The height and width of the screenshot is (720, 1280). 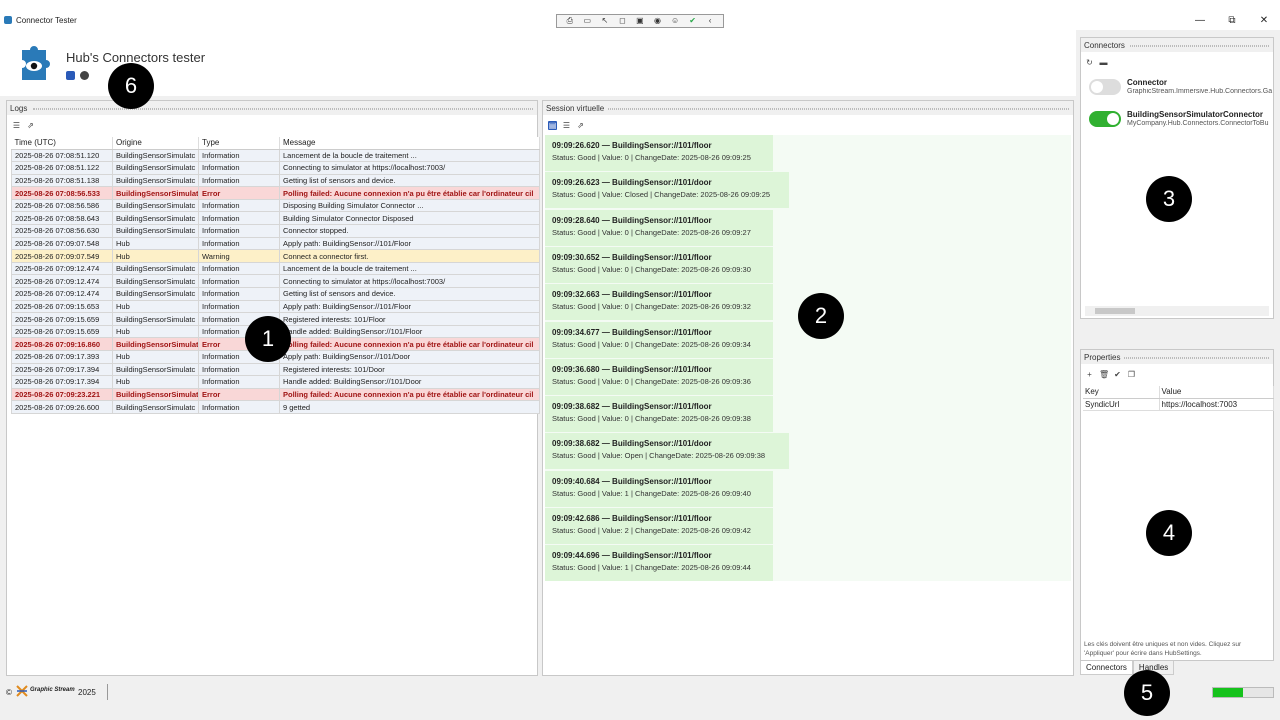 I want to click on accessibility-icon: ☺, so click(x=675, y=21).